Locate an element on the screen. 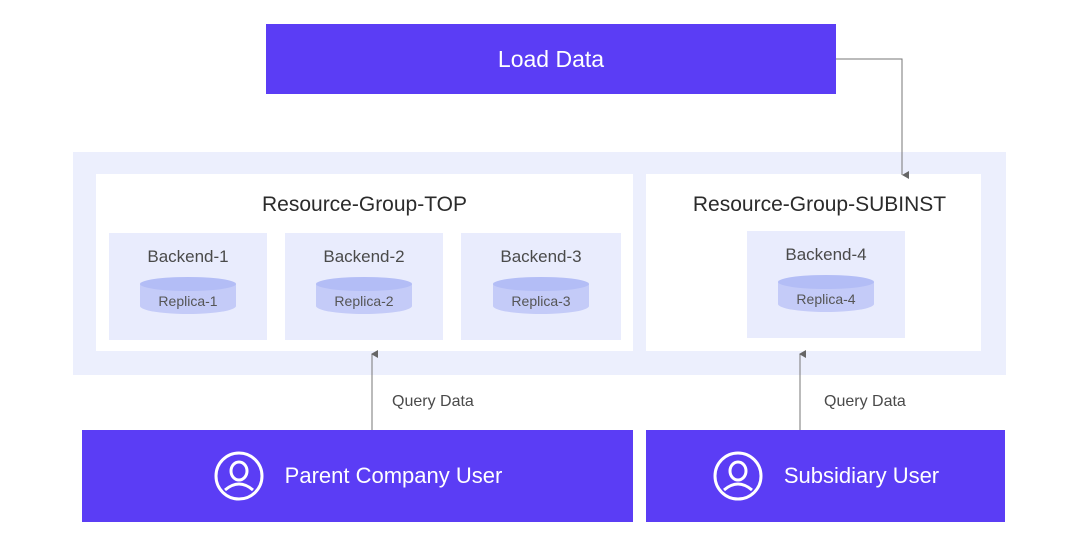  parent-user-label: Parent Company User is located at coordinates (393, 475).